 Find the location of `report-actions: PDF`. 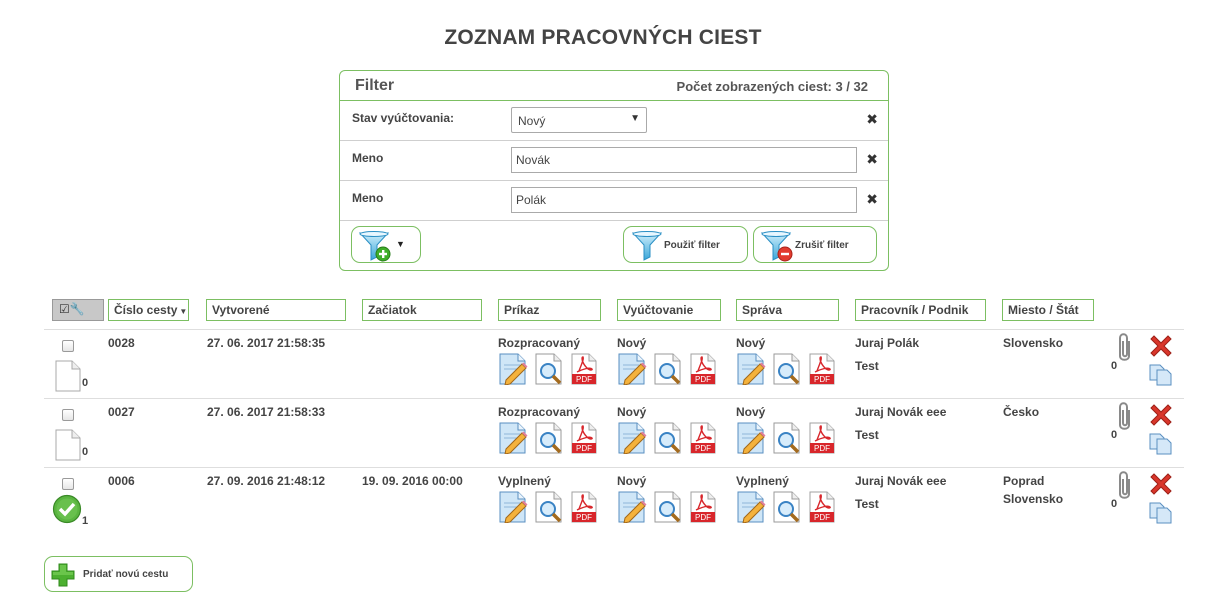

report-actions: PDF is located at coordinates (791, 438).